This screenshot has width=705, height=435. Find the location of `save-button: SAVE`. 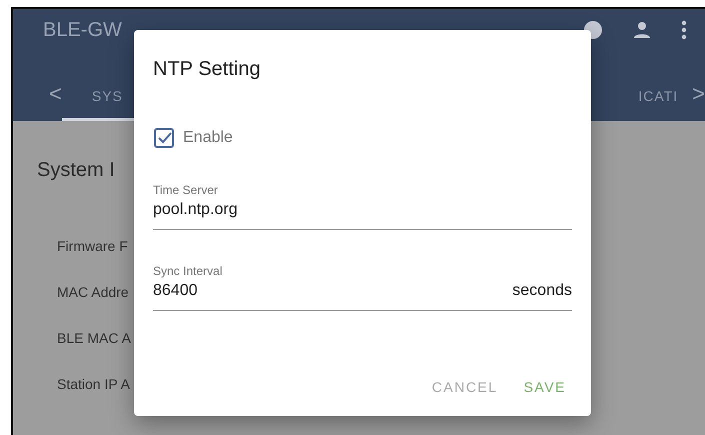

save-button: SAVE is located at coordinates (545, 387).